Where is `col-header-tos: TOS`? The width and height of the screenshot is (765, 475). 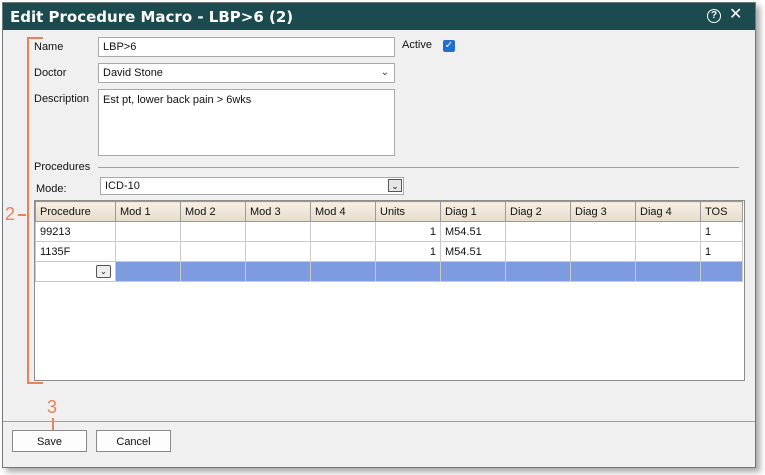
col-header-tos: TOS is located at coordinates (721, 211).